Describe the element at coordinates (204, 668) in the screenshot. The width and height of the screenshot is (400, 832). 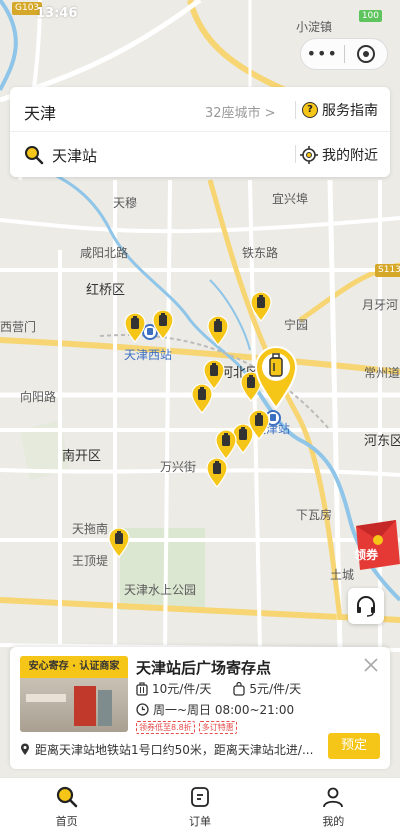
I see `store-name: 天津站后广场寄存点` at that location.